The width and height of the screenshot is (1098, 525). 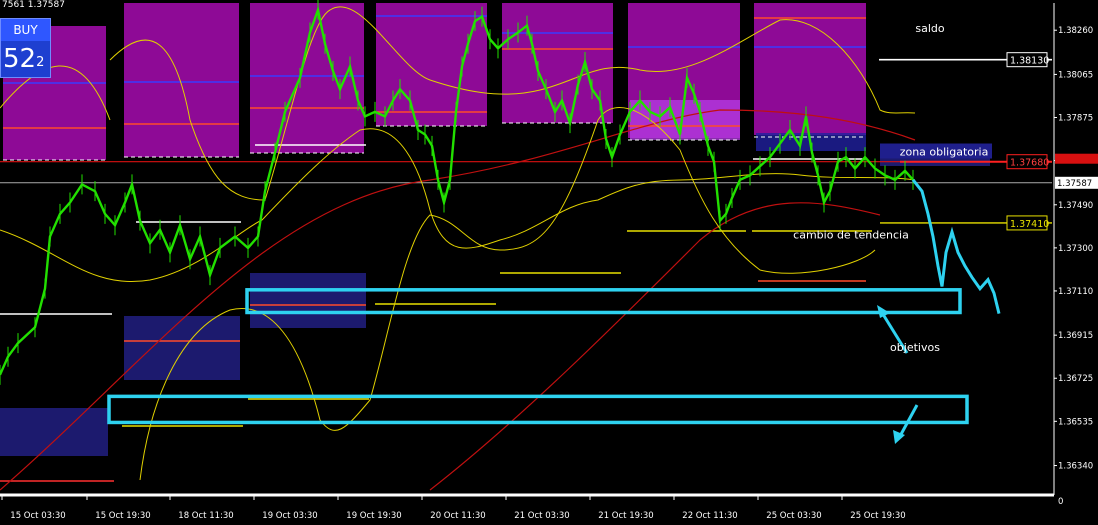 What do you see at coordinates (1075, 379) in the screenshot?
I see `y-tick-label: 1.36725` at bounding box center [1075, 379].